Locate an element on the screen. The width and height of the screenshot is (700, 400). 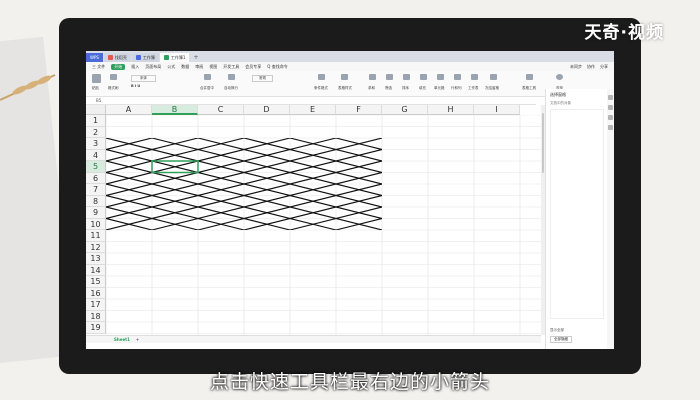
table-tools-icon is located at coordinates (529, 77).